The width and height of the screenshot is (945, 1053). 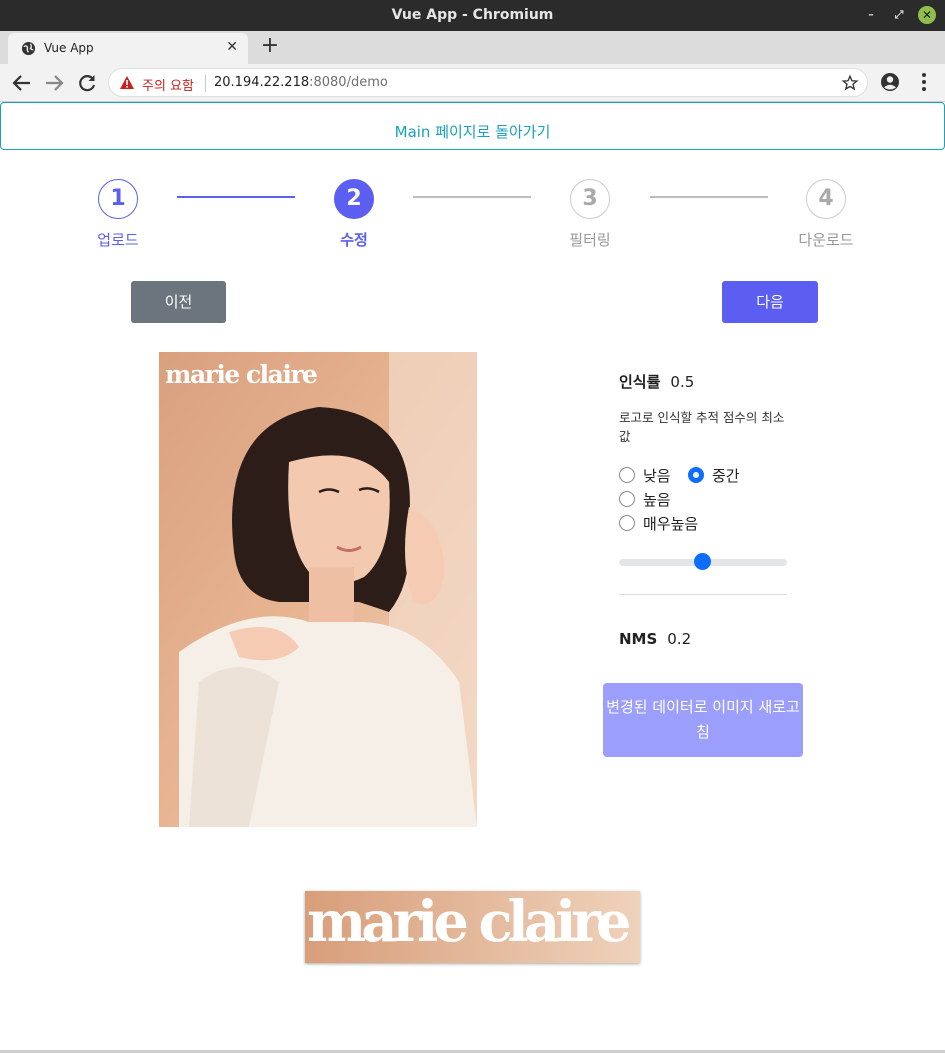 What do you see at coordinates (28, 48) in the screenshot?
I see `globe-icon` at bounding box center [28, 48].